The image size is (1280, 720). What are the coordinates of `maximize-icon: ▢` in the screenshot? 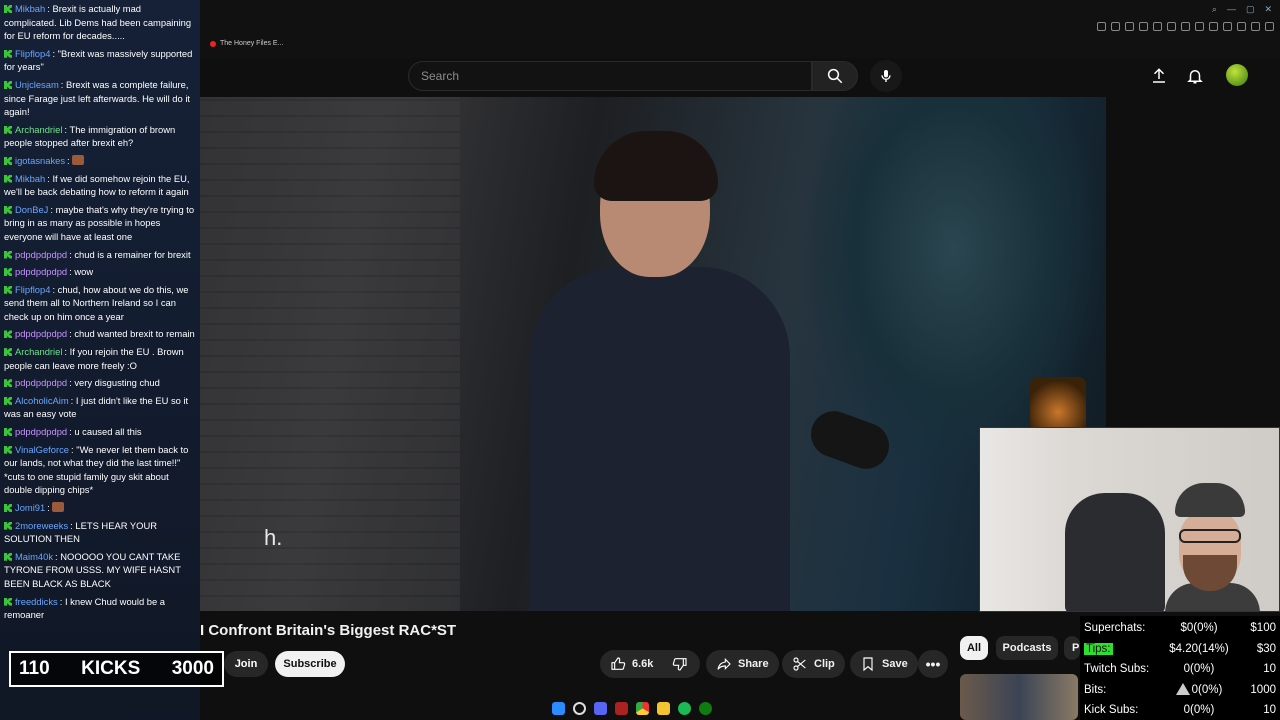 It's located at (1250, 9).